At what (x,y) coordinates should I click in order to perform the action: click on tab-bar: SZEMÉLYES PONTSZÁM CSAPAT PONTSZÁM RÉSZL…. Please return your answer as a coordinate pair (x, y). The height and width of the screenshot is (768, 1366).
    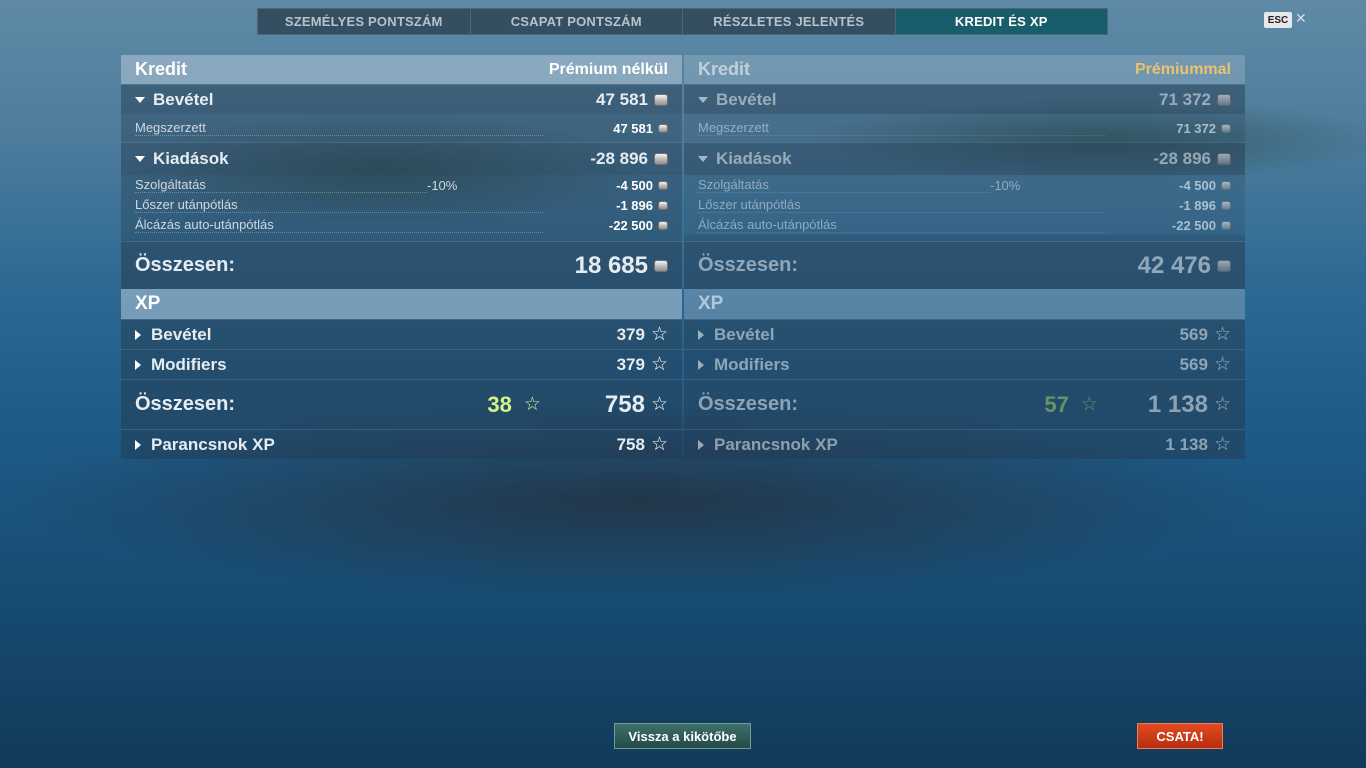
    Looking at the image, I should click on (682, 21).